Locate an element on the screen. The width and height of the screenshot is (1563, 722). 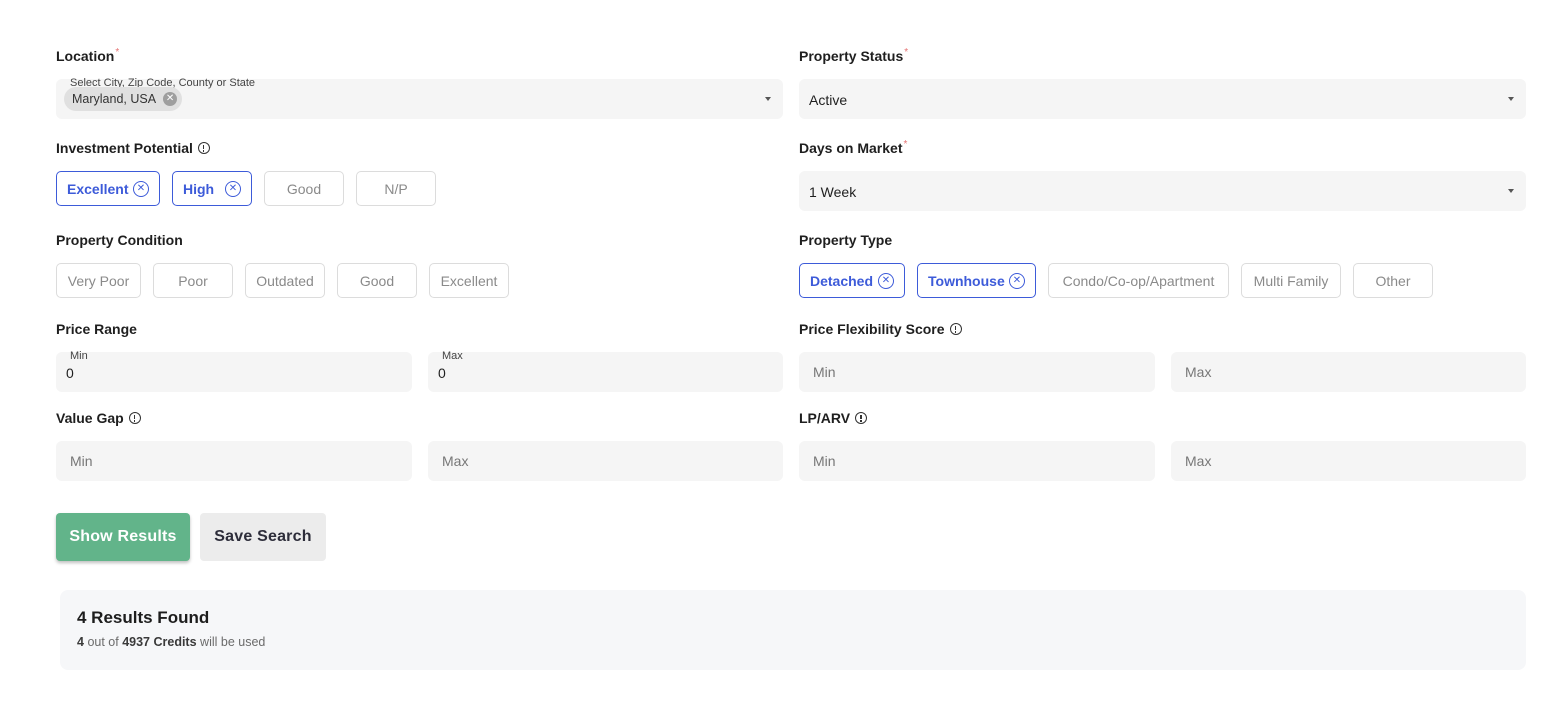
show-results-button: Show Results is located at coordinates (123, 537).